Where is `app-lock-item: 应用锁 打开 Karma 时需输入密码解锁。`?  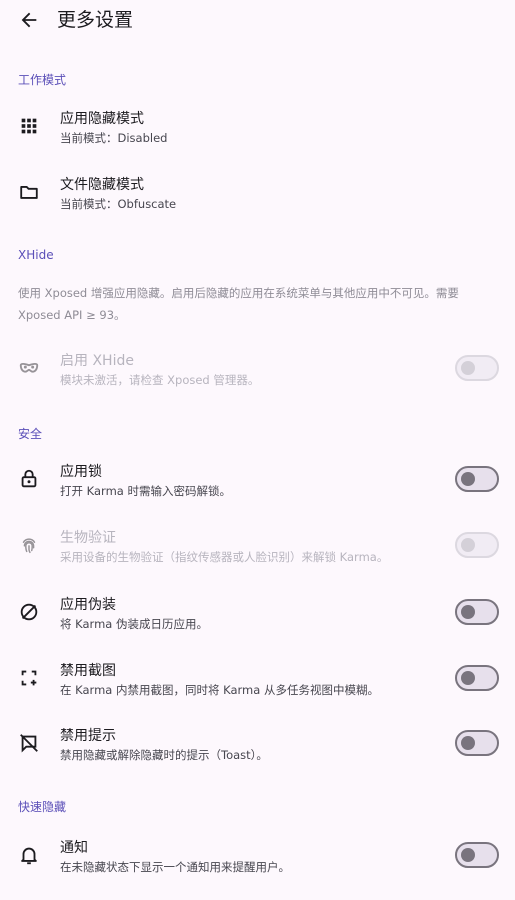
app-lock-item: 应用锁 打开 Karma 时需输入密码解锁。 is located at coordinates (257, 481).